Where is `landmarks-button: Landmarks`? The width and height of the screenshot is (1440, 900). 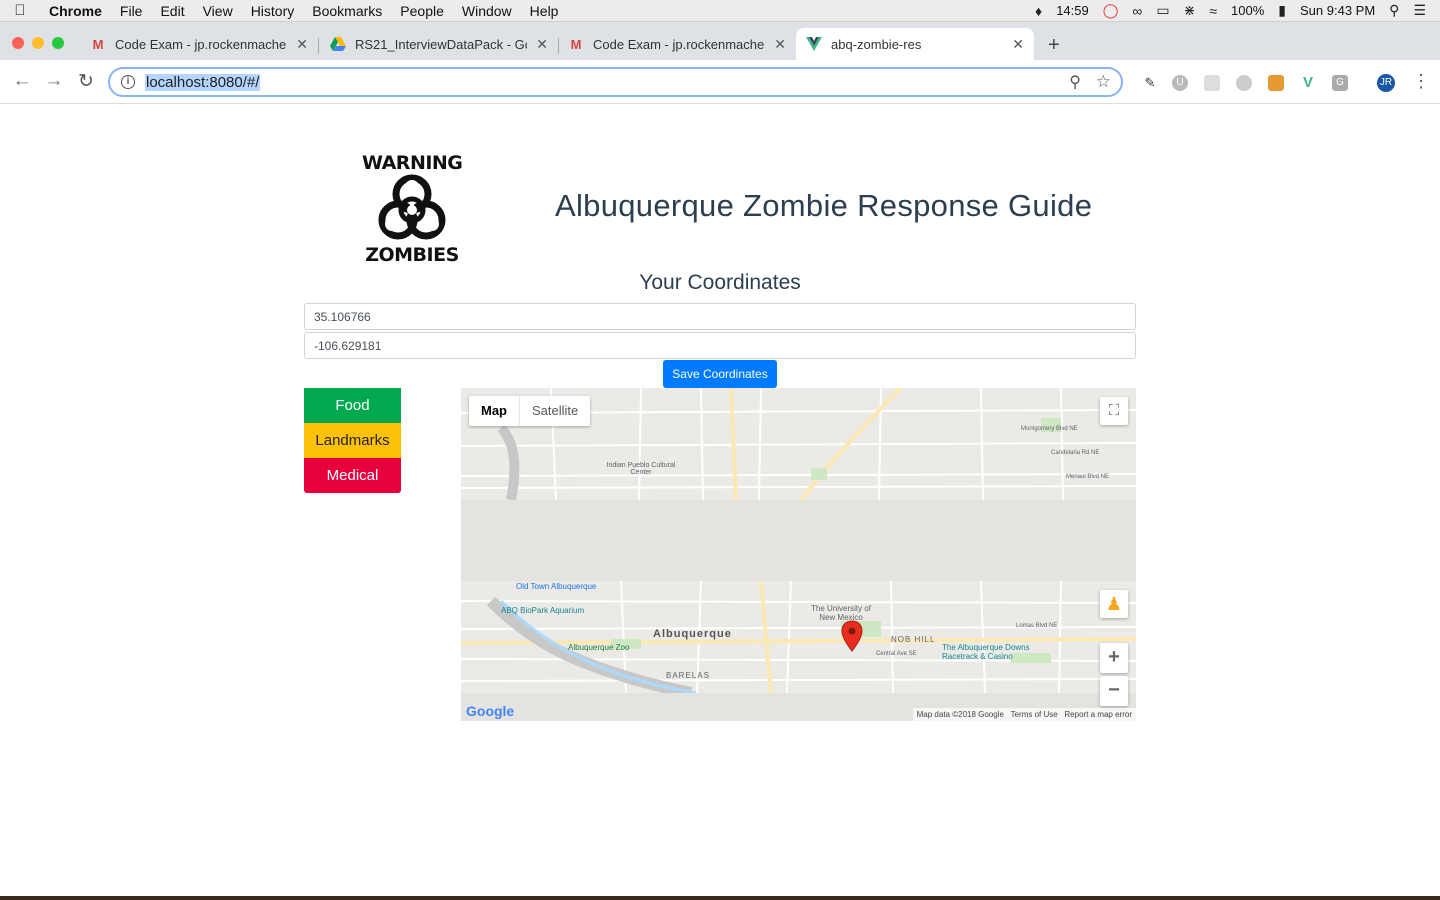
landmarks-button: Landmarks is located at coordinates (352, 440).